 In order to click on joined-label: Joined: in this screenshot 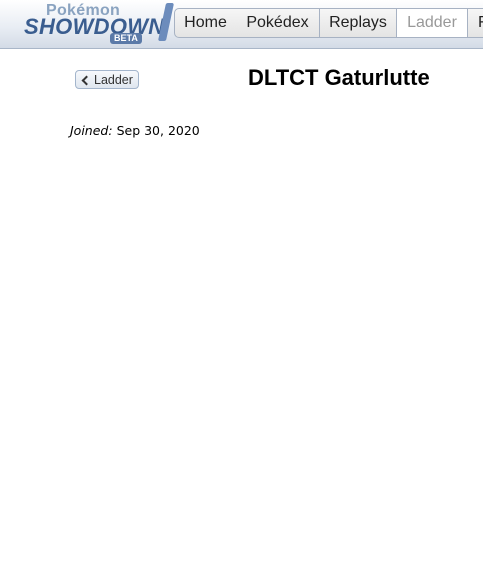, I will do `click(91, 130)`.